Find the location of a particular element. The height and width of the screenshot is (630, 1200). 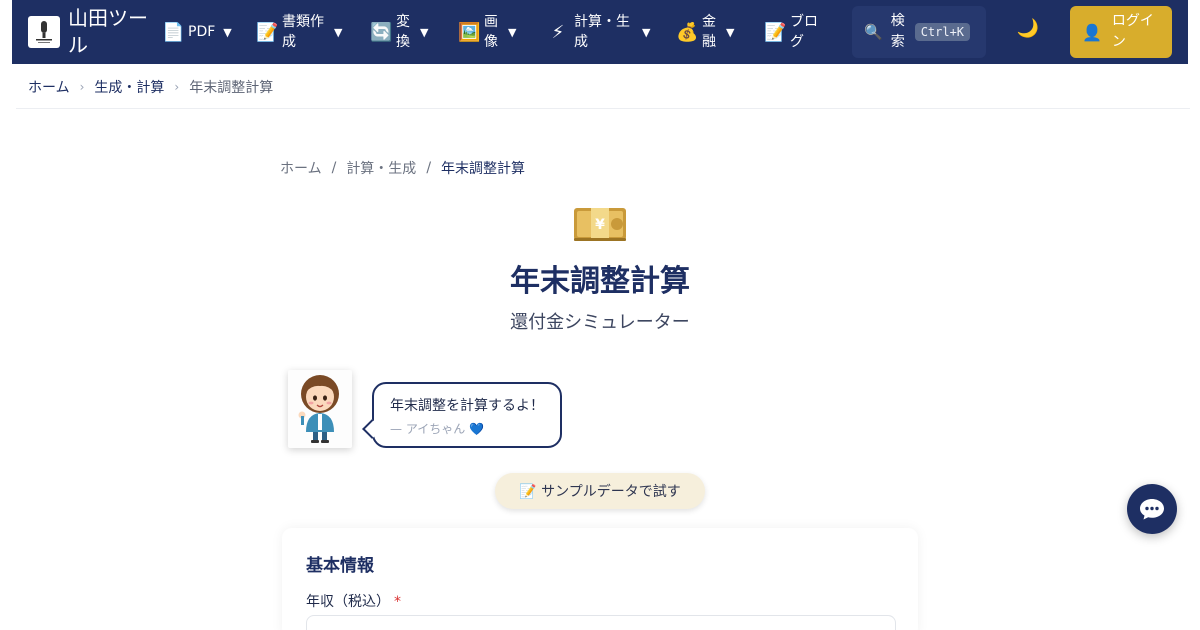

search-shortcut-badge: Ctrl+K is located at coordinates (942, 32).